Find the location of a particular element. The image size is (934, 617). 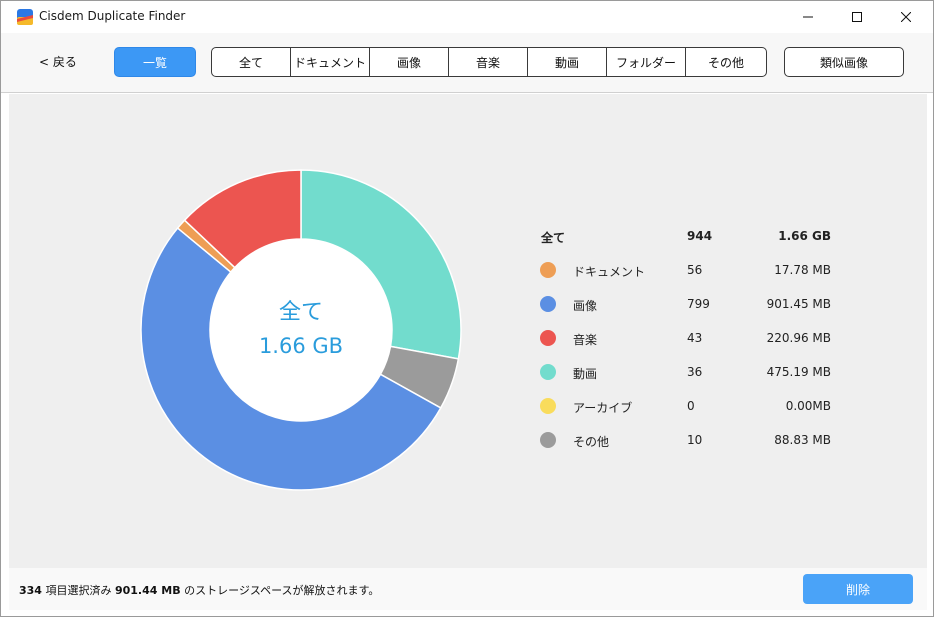

legend-item-size: 88.83 MB is located at coordinates (802, 440).